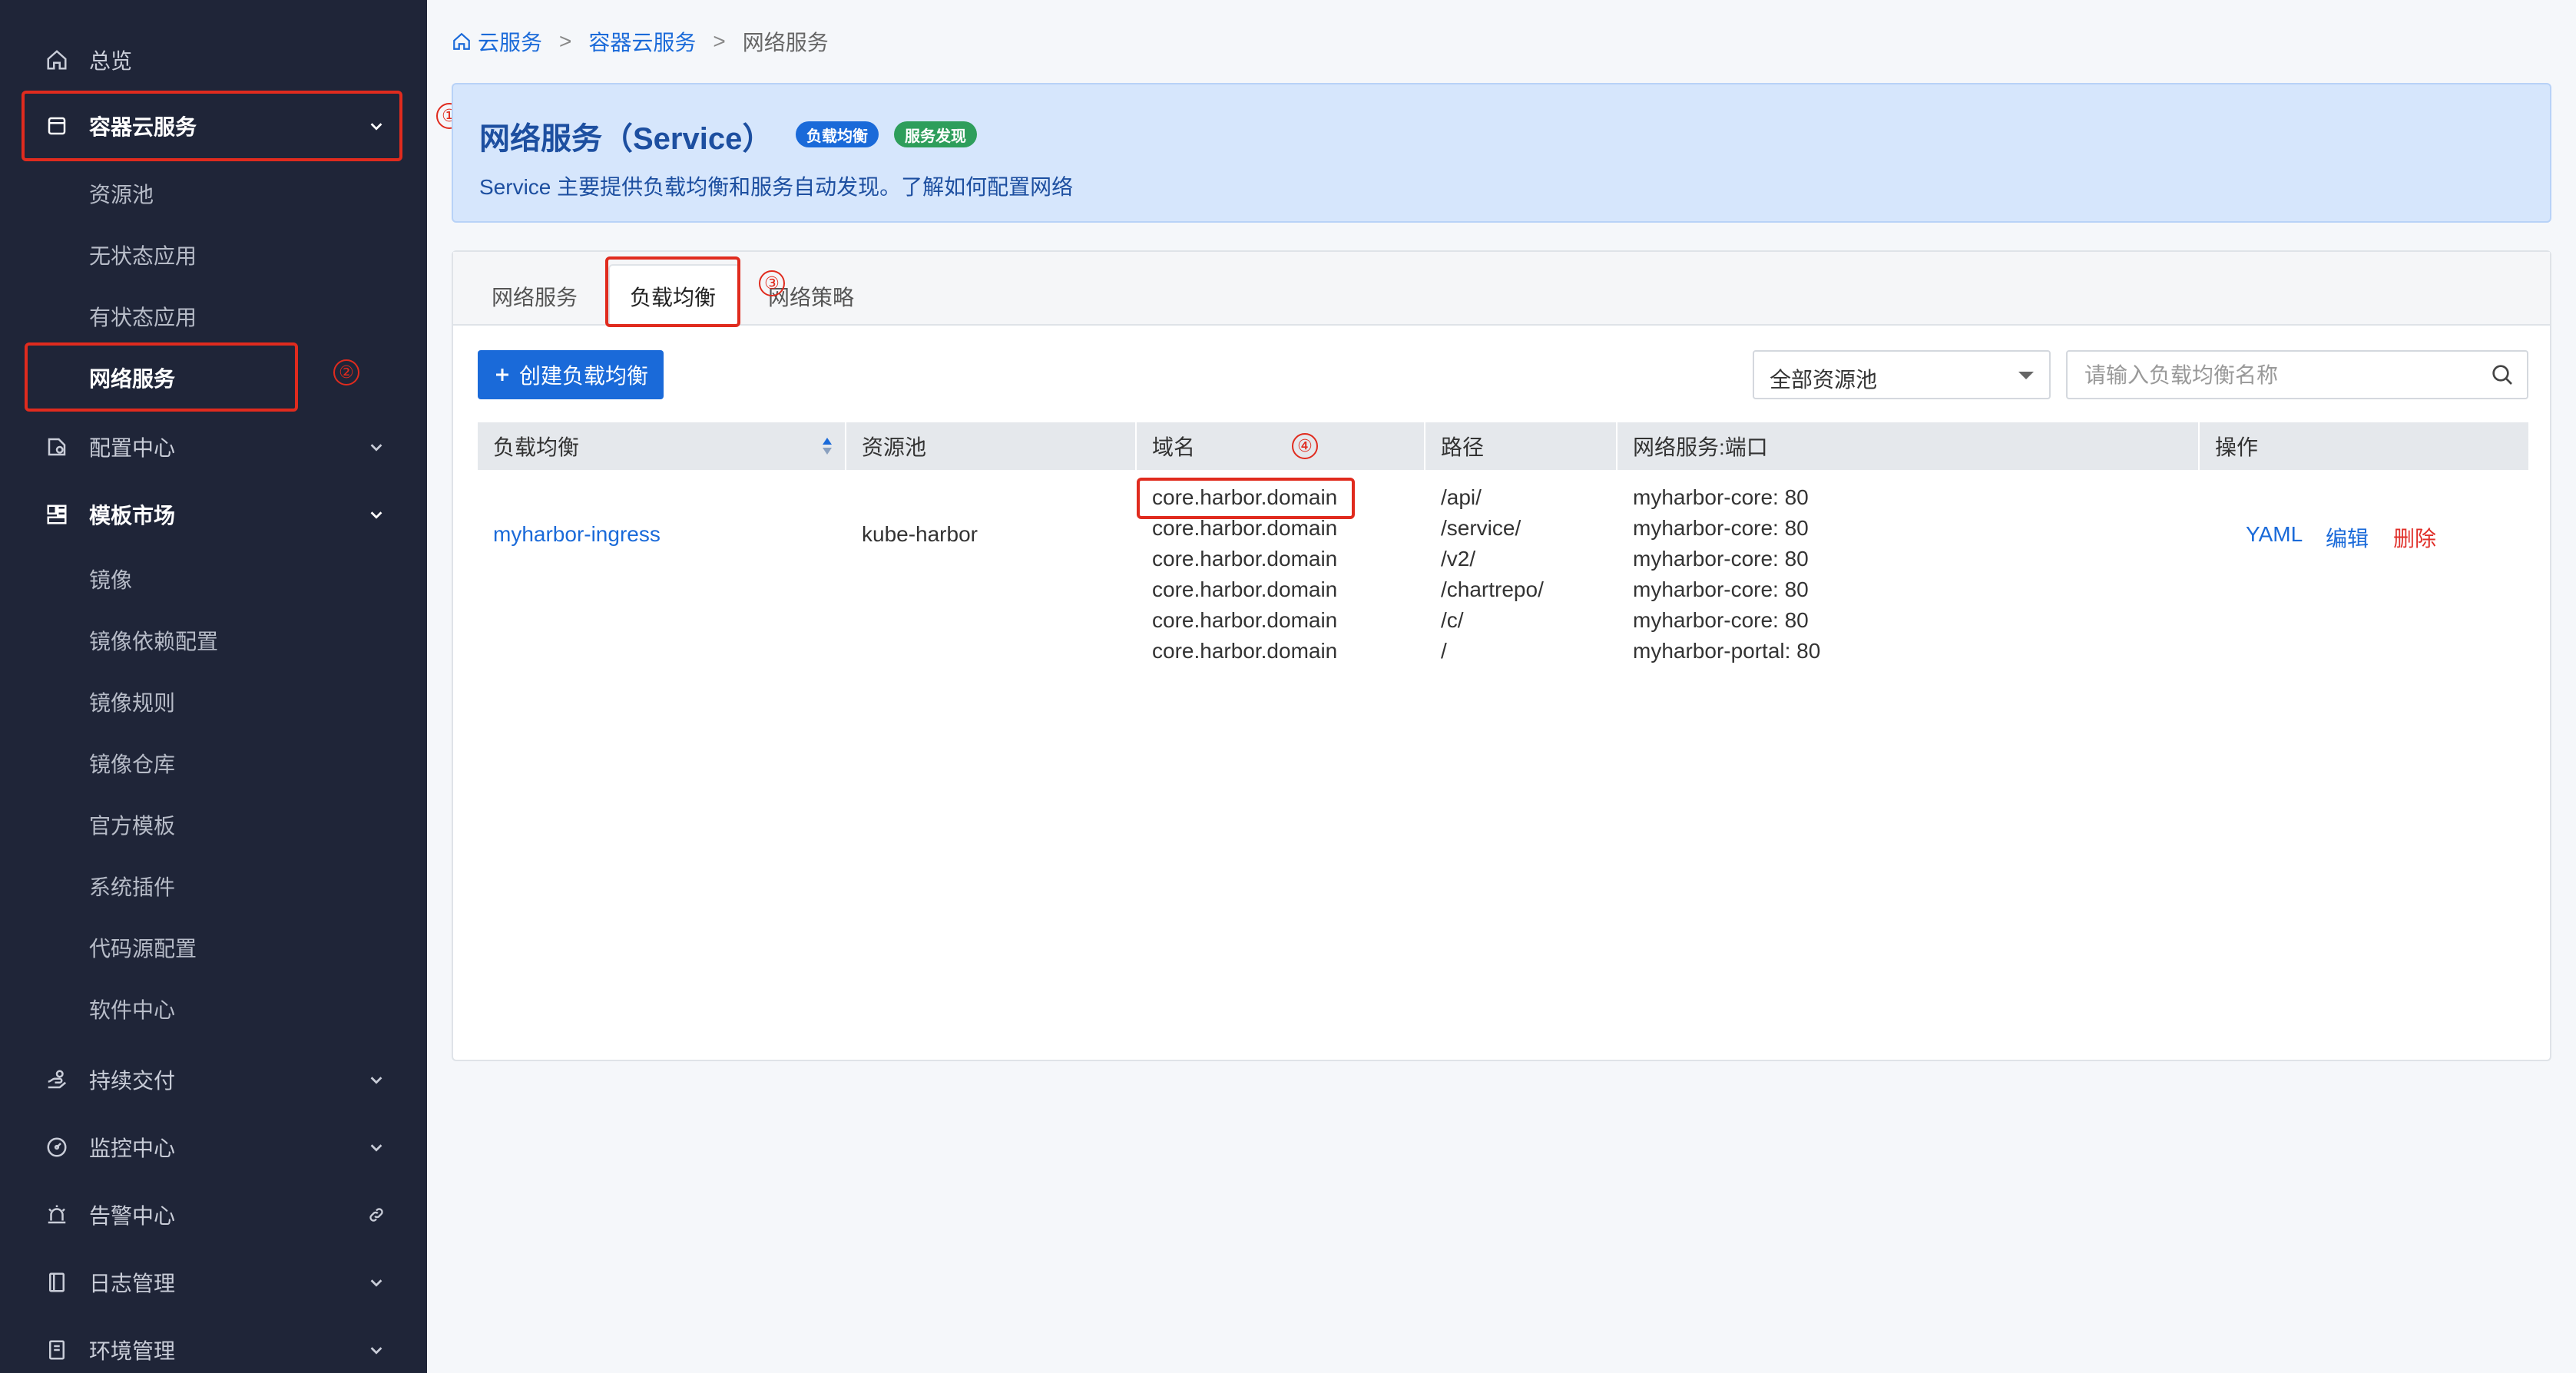 Image resolution: width=2576 pixels, height=1373 pixels. What do you see at coordinates (213, 255) in the screenshot?
I see `sidebar-subitem-stateless: 无状态应用` at bounding box center [213, 255].